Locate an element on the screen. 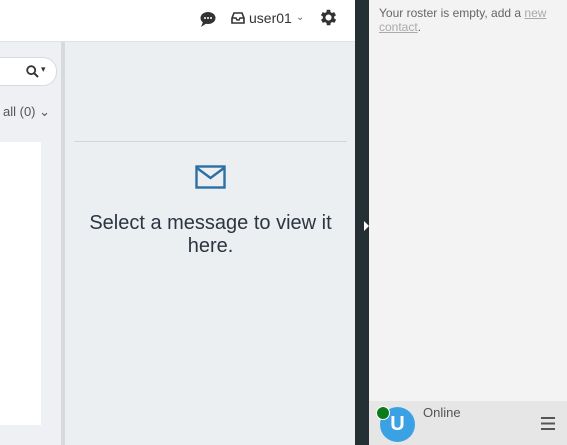 This screenshot has width=567, height=445. filter-caret-icon: ⌄ is located at coordinates (45, 111).